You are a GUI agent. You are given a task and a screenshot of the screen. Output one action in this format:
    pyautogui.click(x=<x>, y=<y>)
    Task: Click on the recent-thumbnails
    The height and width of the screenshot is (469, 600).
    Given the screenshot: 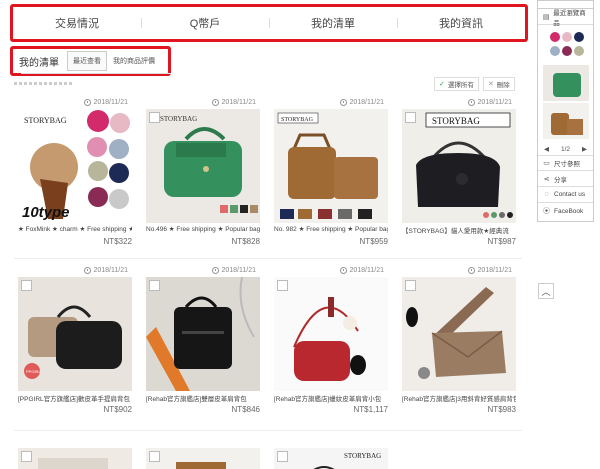 What is the action you would take?
    pyautogui.click(x=565, y=84)
    